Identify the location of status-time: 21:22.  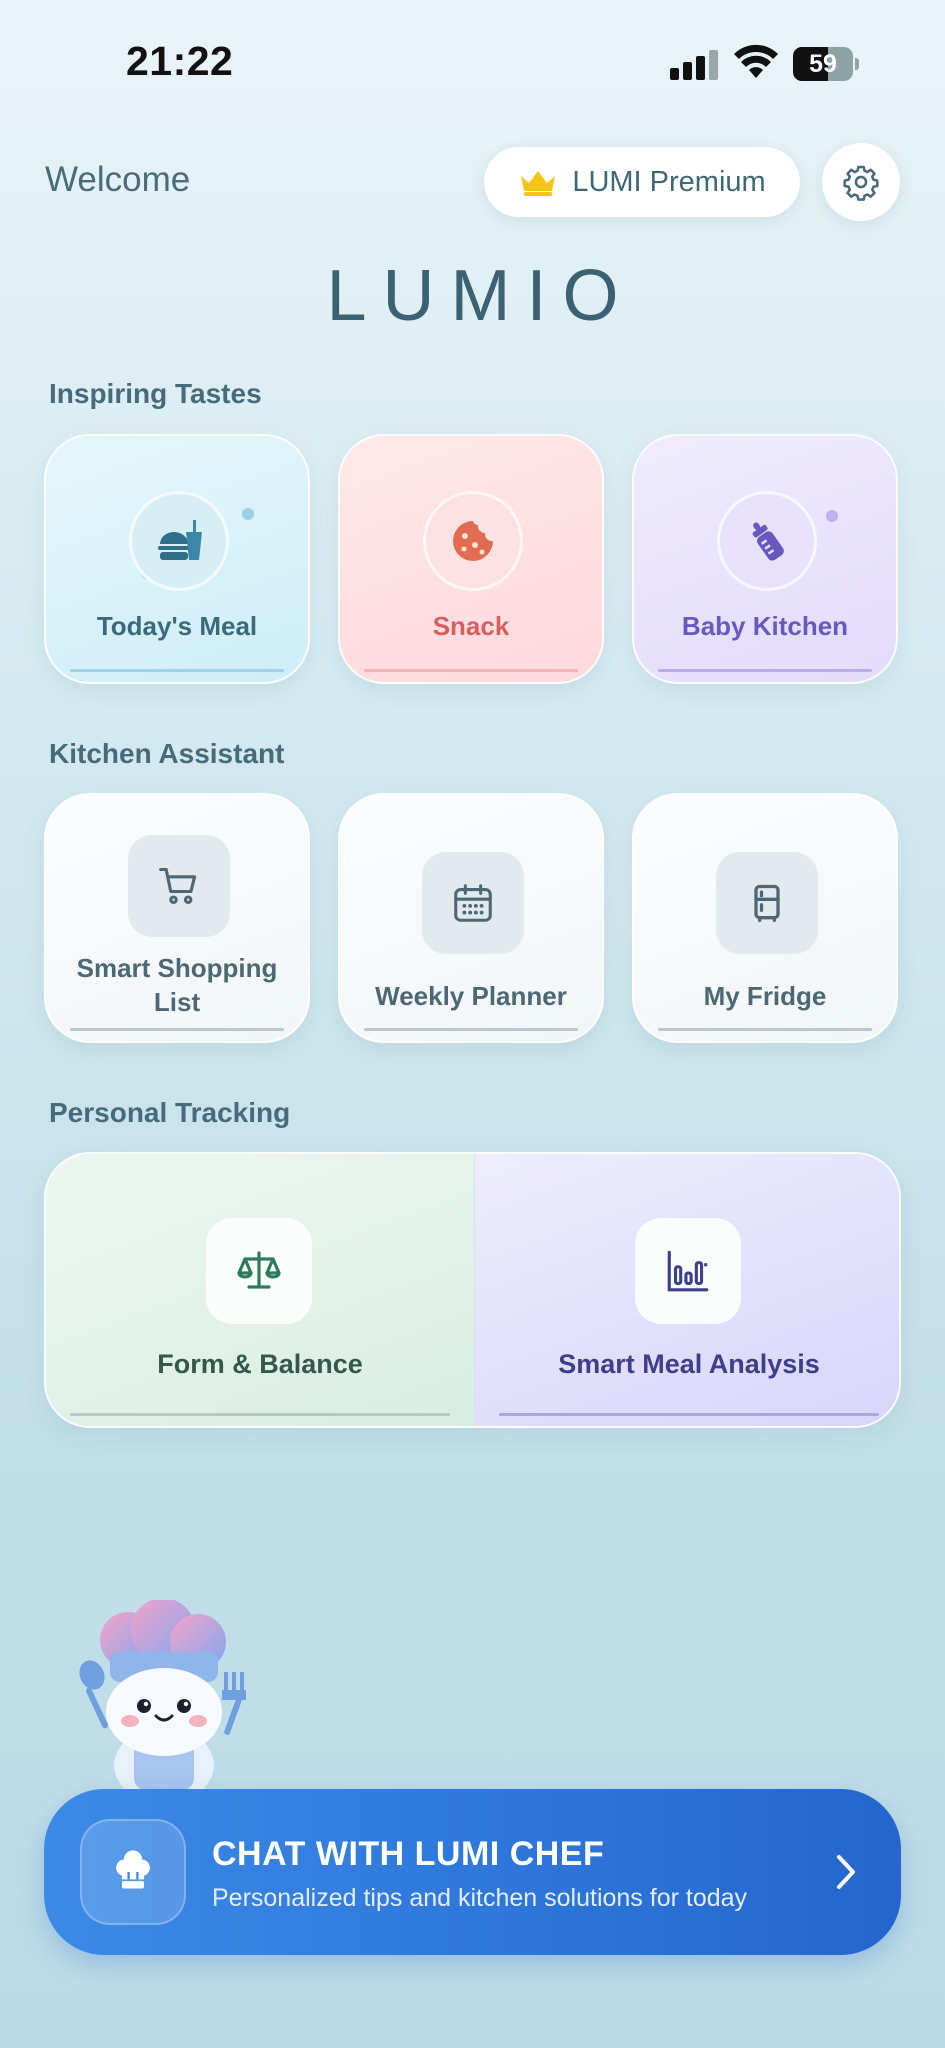
(180, 61).